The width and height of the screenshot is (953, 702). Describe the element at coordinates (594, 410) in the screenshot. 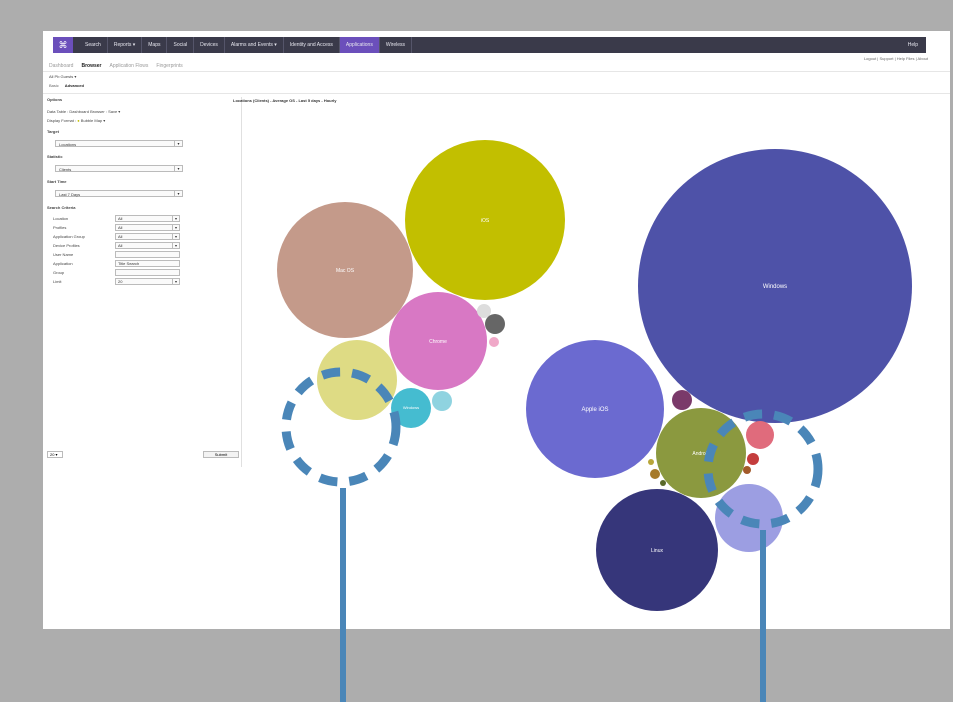

I see `bubble-label: Apple iOS` at that location.